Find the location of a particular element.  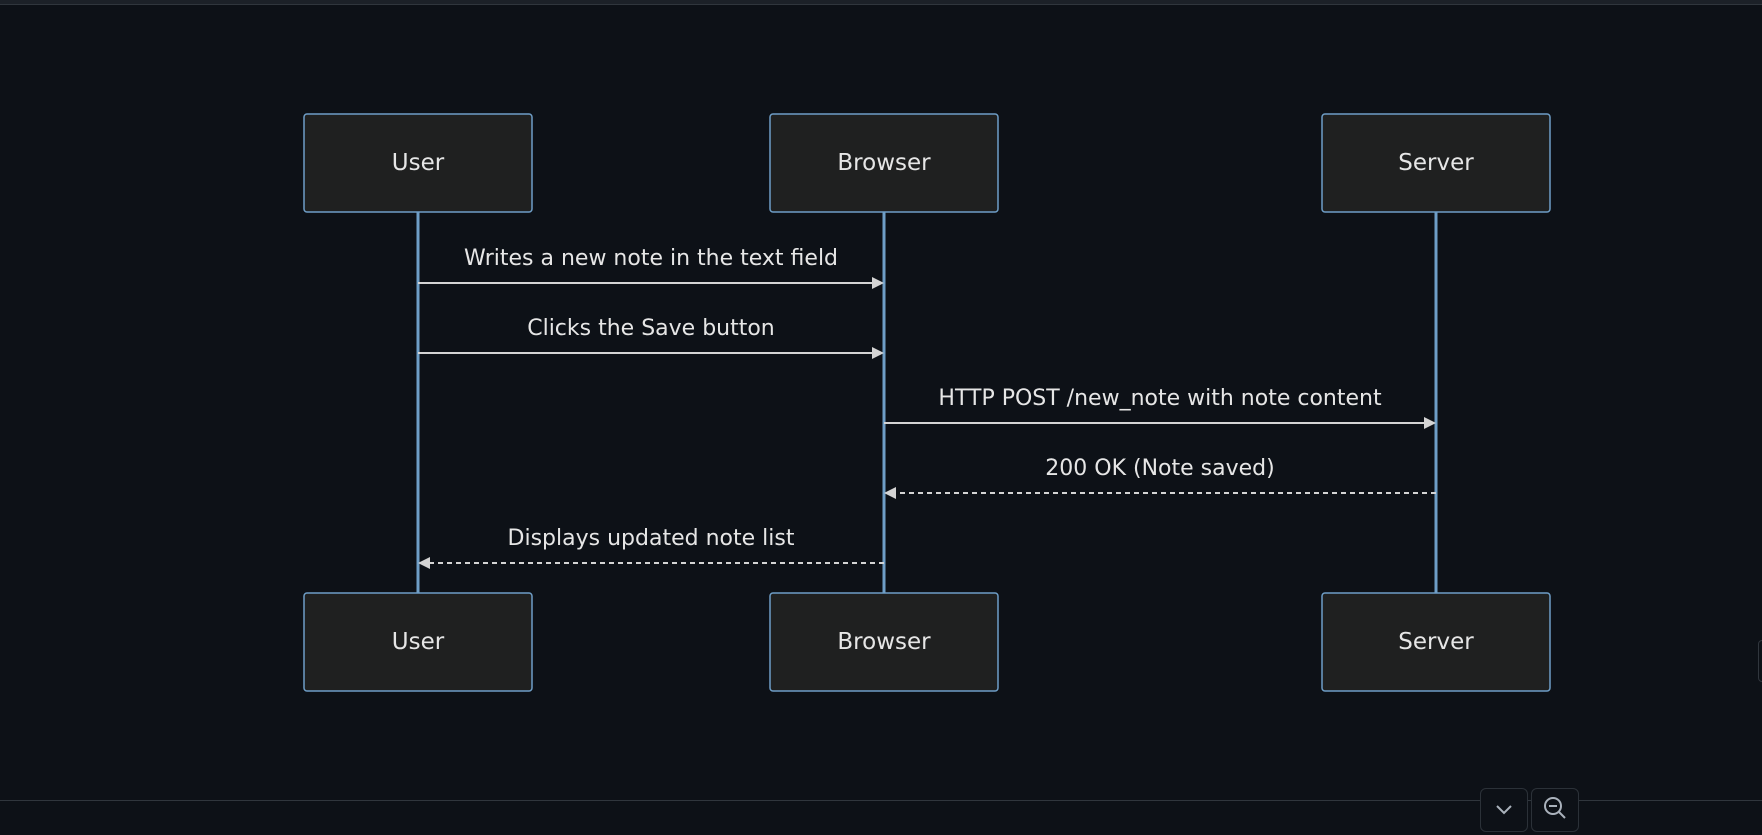

message-label: Displays updated note list is located at coordinates (651, 538).